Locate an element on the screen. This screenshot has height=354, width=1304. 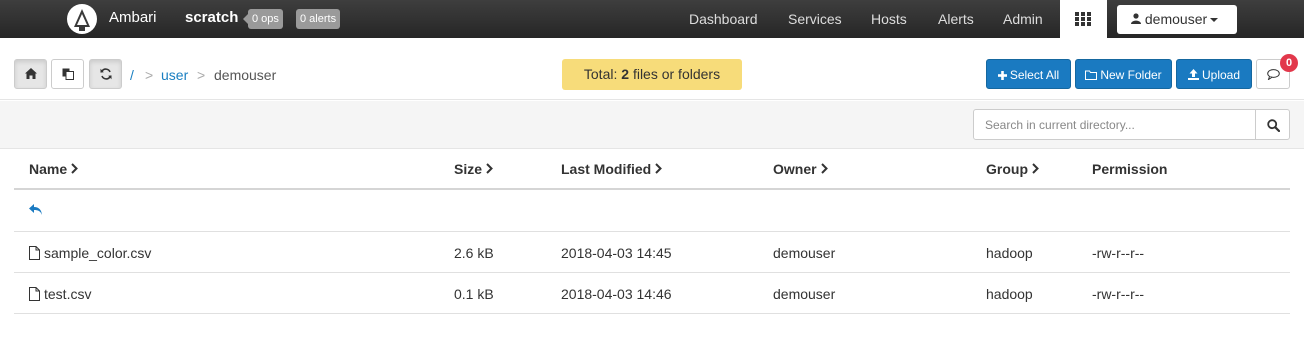
nav-admin: Admin is located at coordinates (1023, 19).